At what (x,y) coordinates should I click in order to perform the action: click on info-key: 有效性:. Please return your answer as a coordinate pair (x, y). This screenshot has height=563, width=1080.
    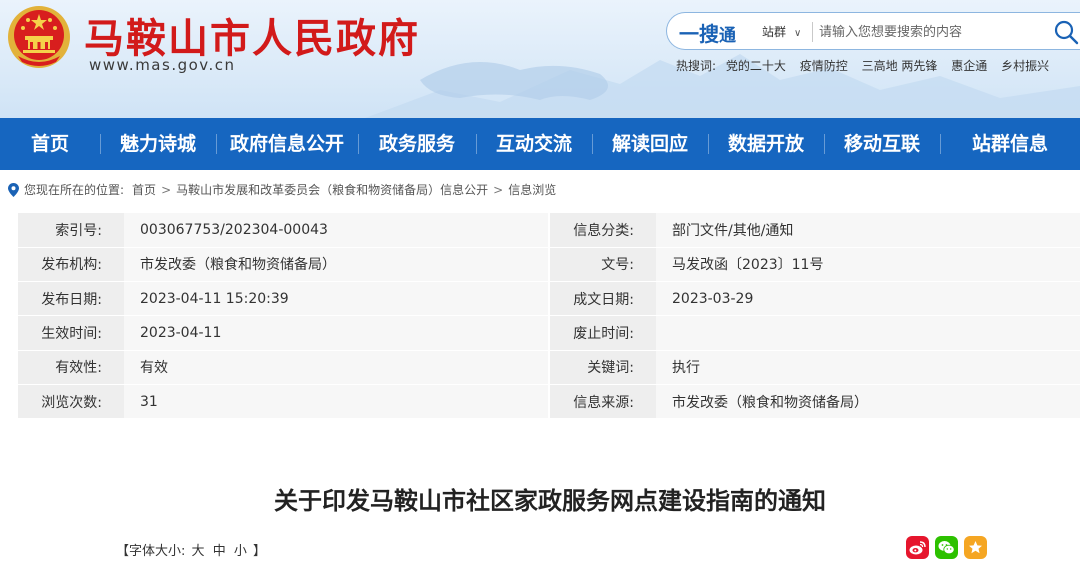
    Looking at the image, I should click on (71, 367).